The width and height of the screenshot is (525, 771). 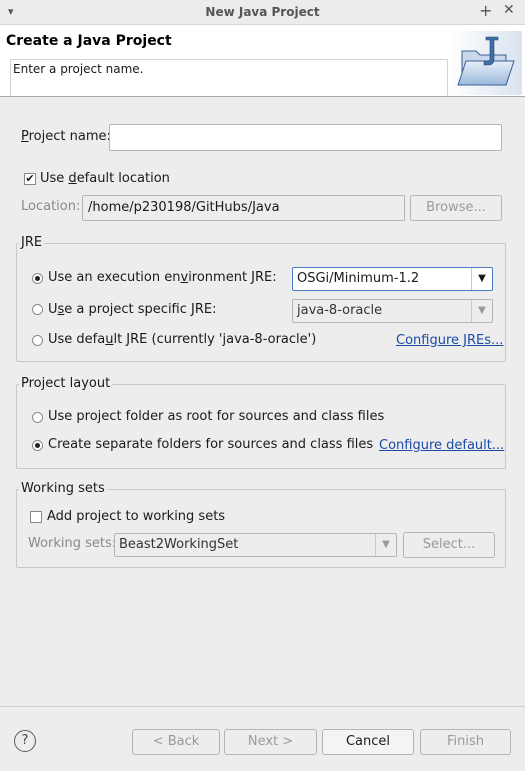 What do you see at coordinates (32, 242) in the screenshot?
I see `jre-group-legend: JRE` at bounding box center [32, 242].